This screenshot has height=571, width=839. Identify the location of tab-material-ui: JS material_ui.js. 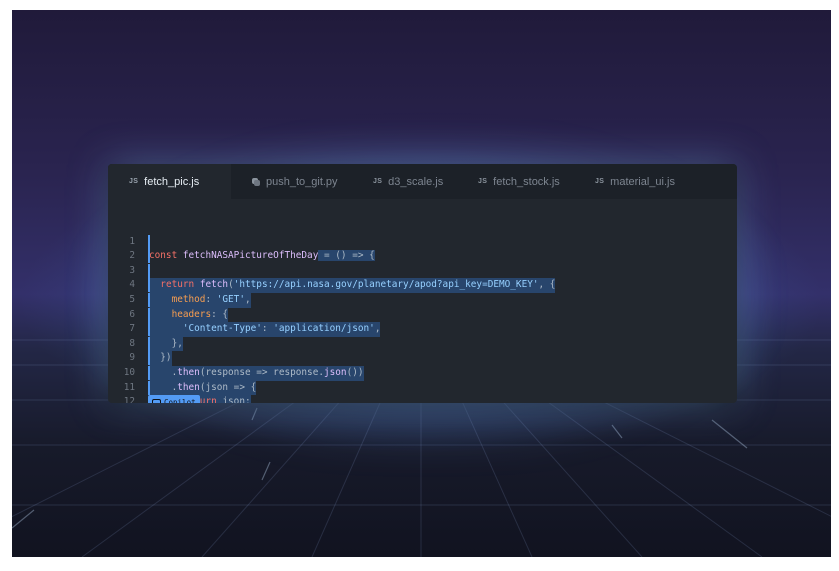
(634, 181).